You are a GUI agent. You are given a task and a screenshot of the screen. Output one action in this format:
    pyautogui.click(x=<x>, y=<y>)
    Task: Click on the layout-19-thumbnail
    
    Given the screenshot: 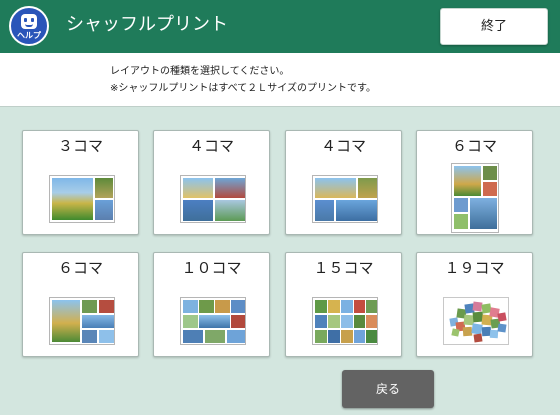 What is the action you would take?
    pyautogui.click(x=476, y=321)
    